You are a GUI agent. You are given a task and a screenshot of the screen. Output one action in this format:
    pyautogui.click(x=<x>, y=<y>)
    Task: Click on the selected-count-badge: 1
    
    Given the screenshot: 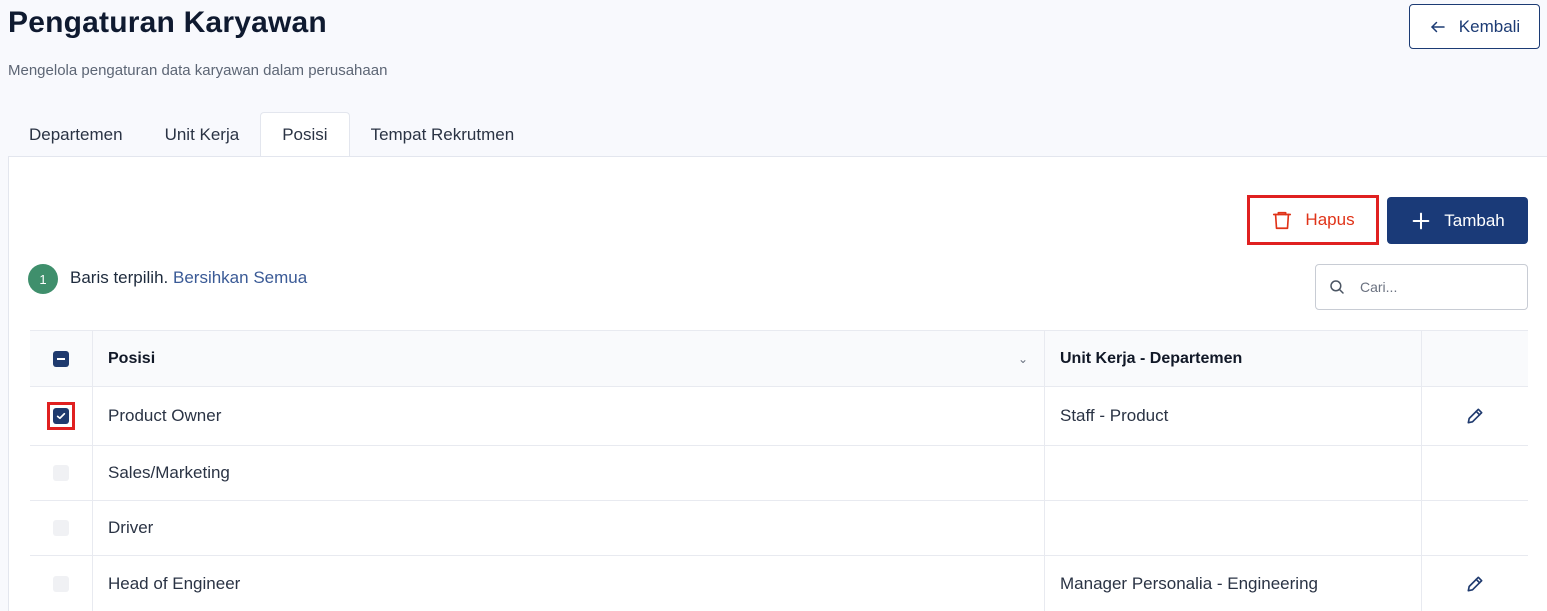 What is the action you would take?
    pyautogui.click(x=43, y=279)
    